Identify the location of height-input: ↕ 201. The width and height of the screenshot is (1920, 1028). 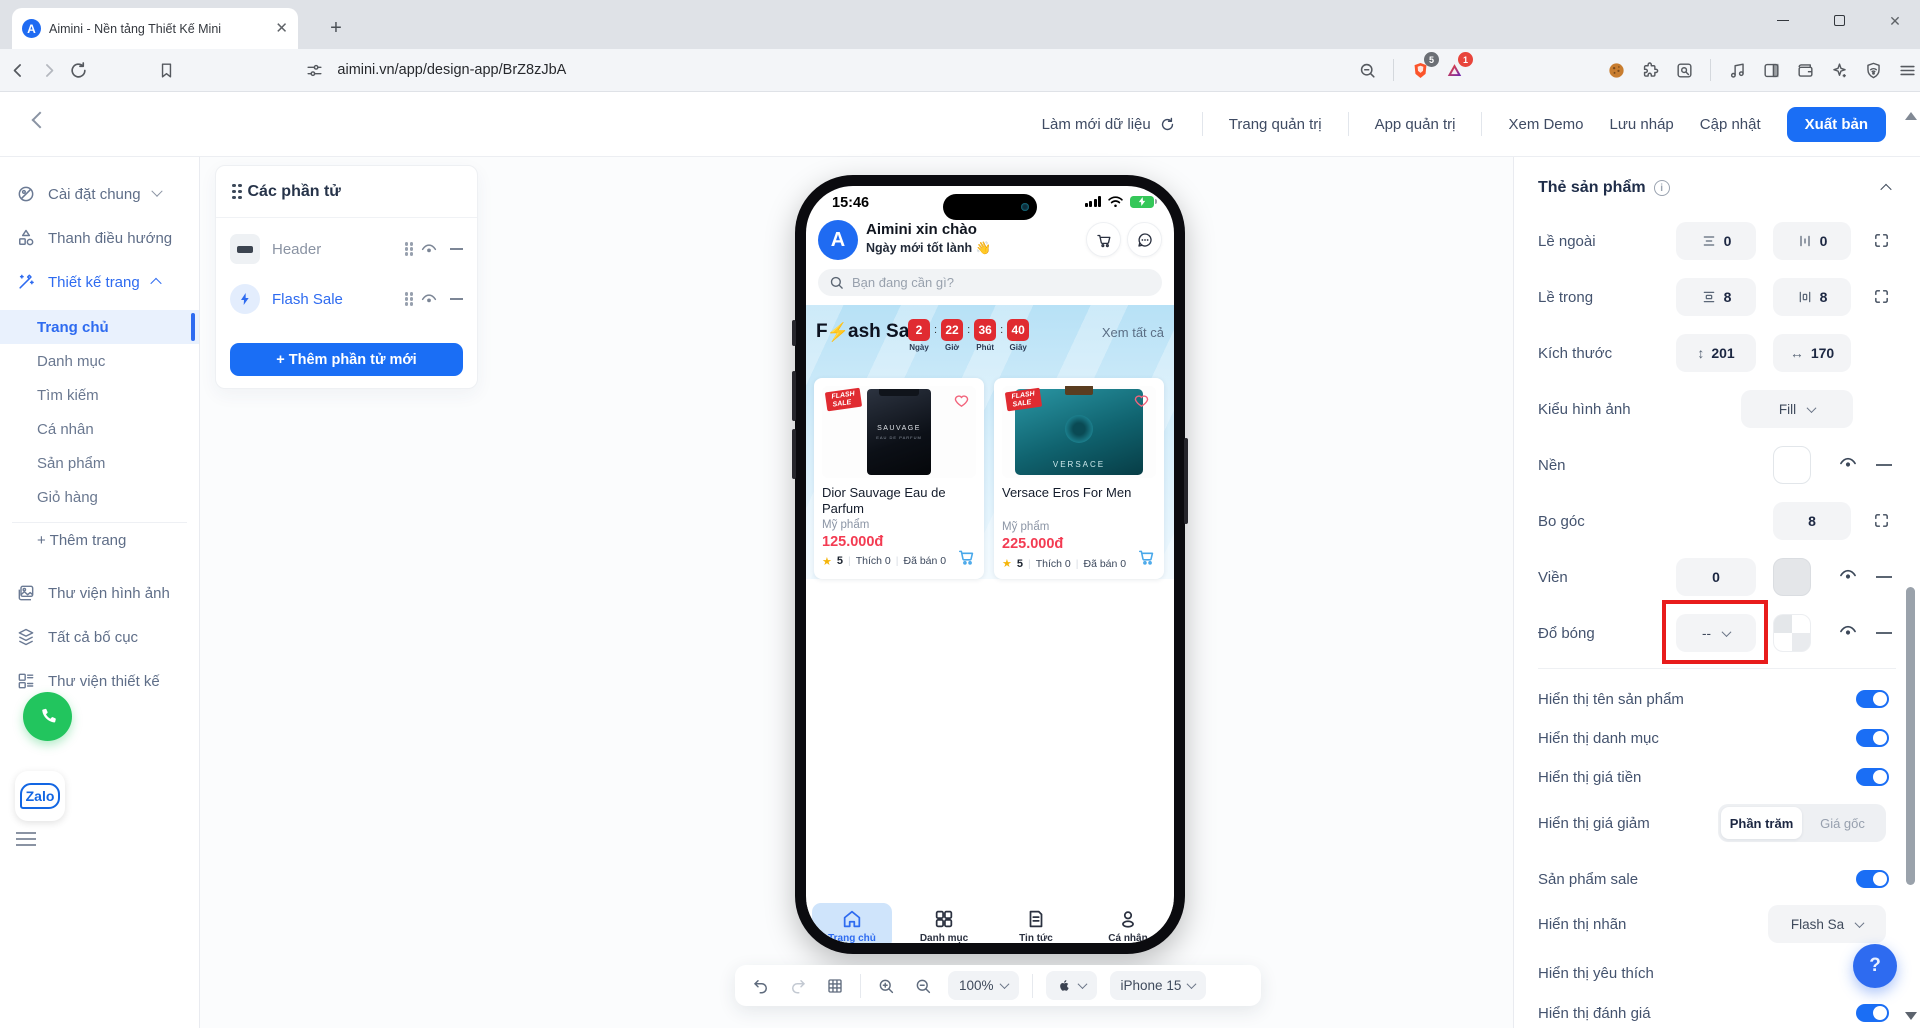
(1716, 353).